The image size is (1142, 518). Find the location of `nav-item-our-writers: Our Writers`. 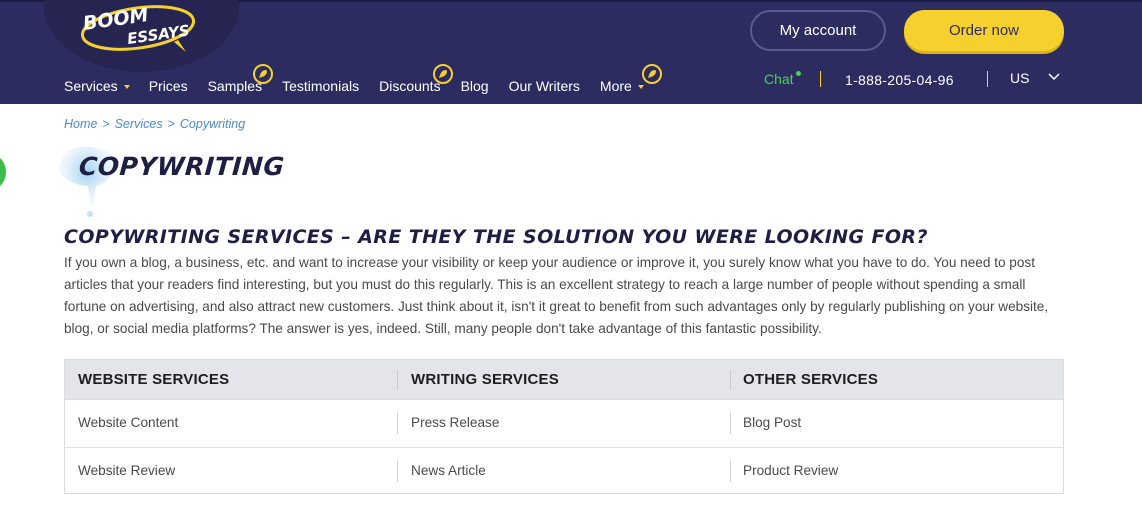

nav-item-our-writers: Our Writers is located at coordinates (544, 87).